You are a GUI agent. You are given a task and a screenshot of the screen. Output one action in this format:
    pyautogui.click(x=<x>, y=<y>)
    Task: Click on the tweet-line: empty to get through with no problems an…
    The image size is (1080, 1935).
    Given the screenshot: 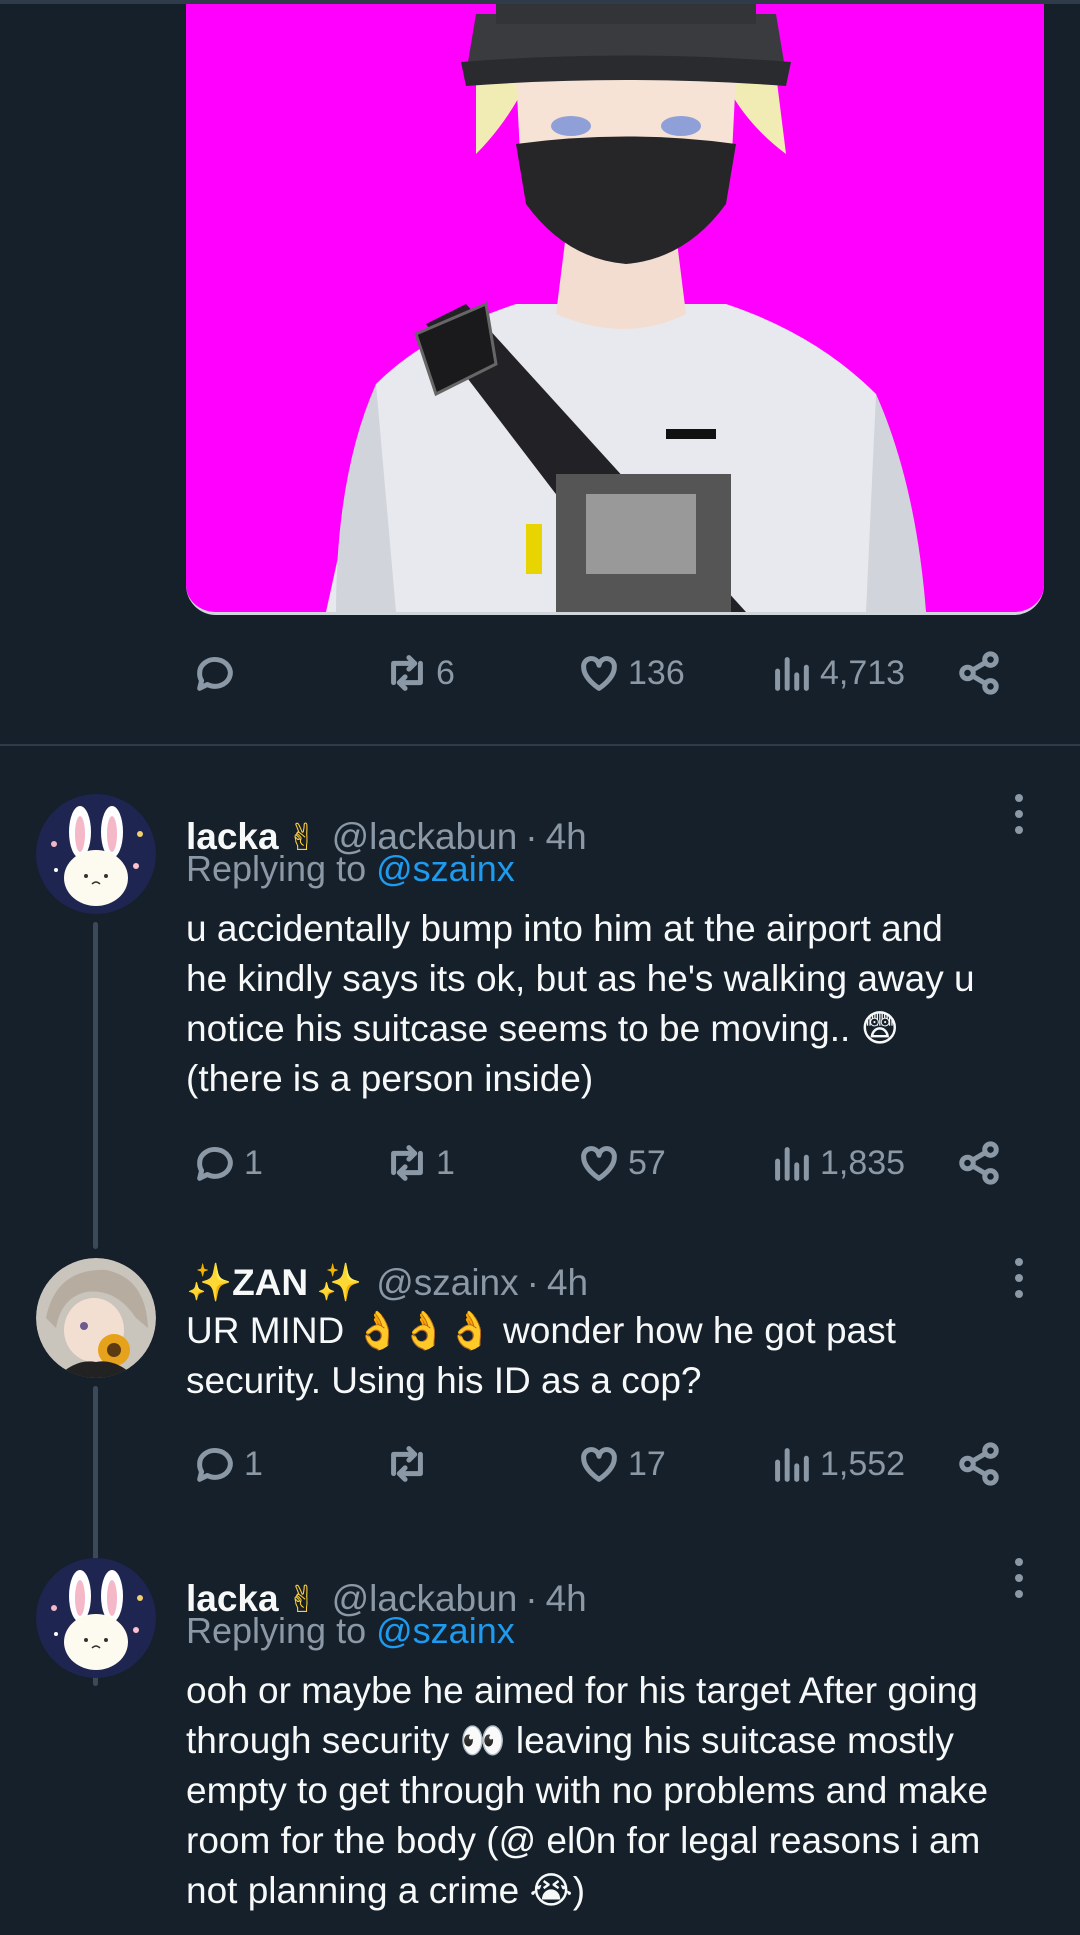 What is the action you would take?
    pyautogui.click(x=587, y=1790)
    